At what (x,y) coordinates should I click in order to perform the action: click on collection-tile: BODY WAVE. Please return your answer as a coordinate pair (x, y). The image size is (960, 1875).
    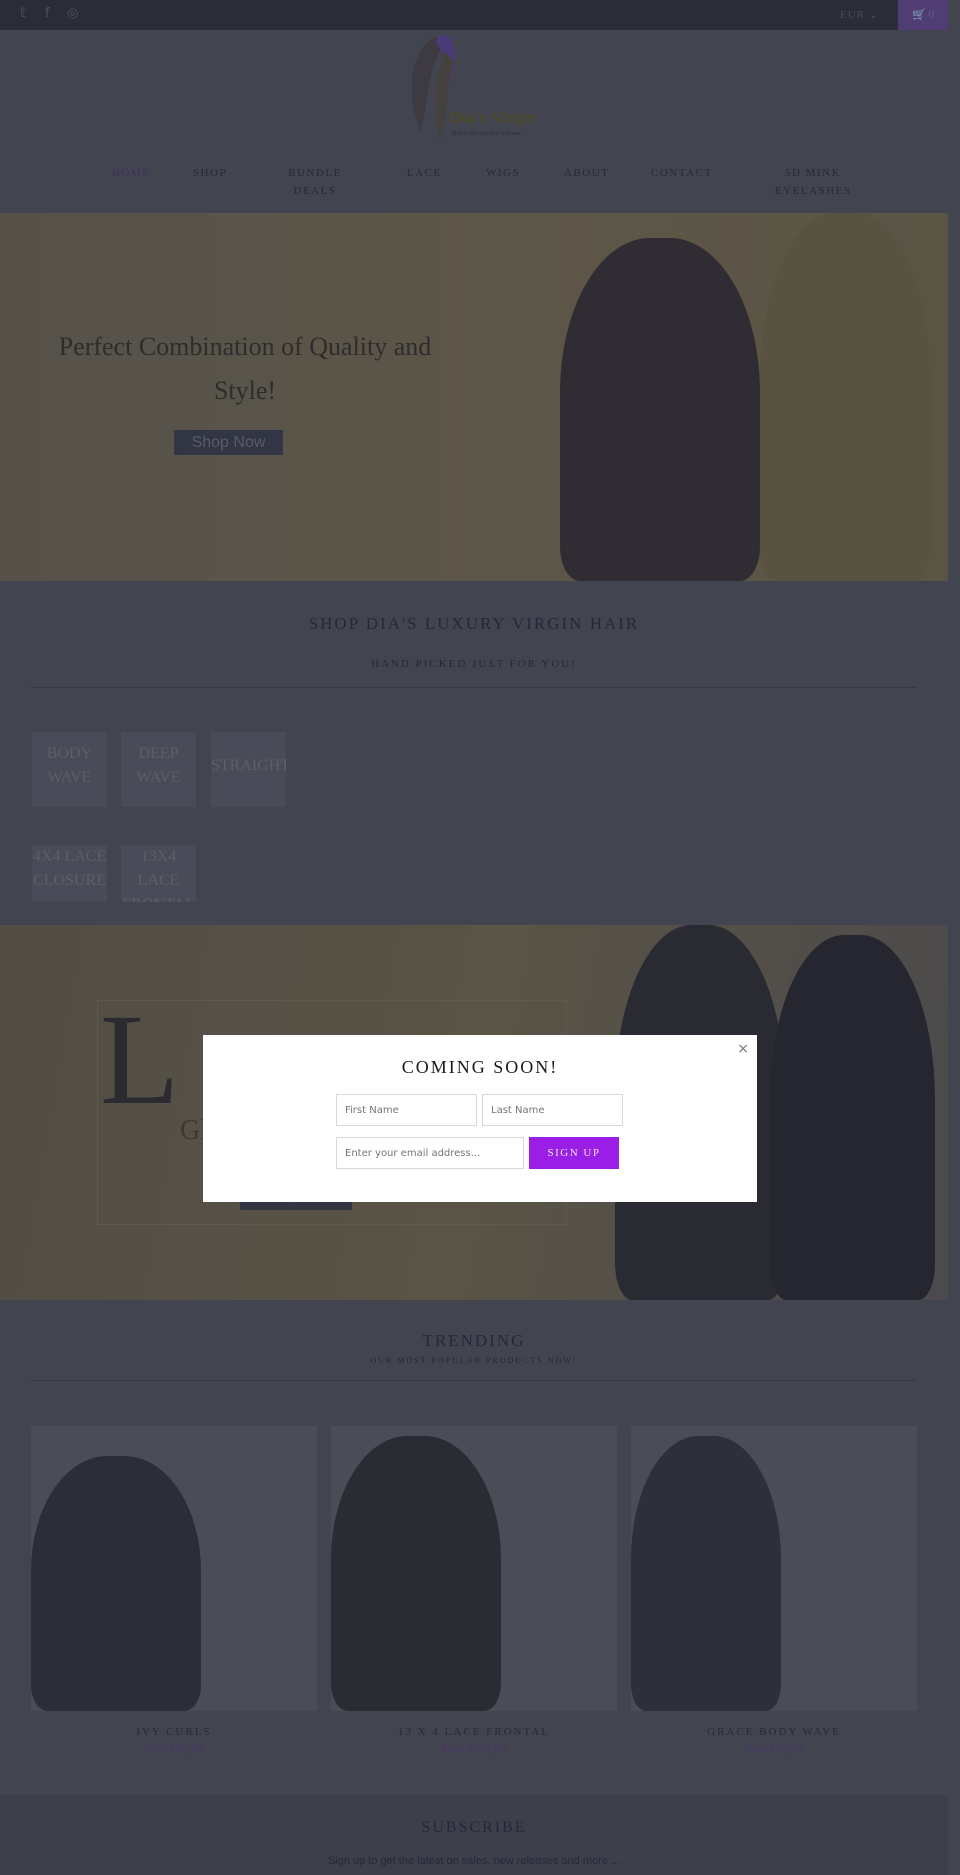
    Looking at the image, I should click on (69, 769).